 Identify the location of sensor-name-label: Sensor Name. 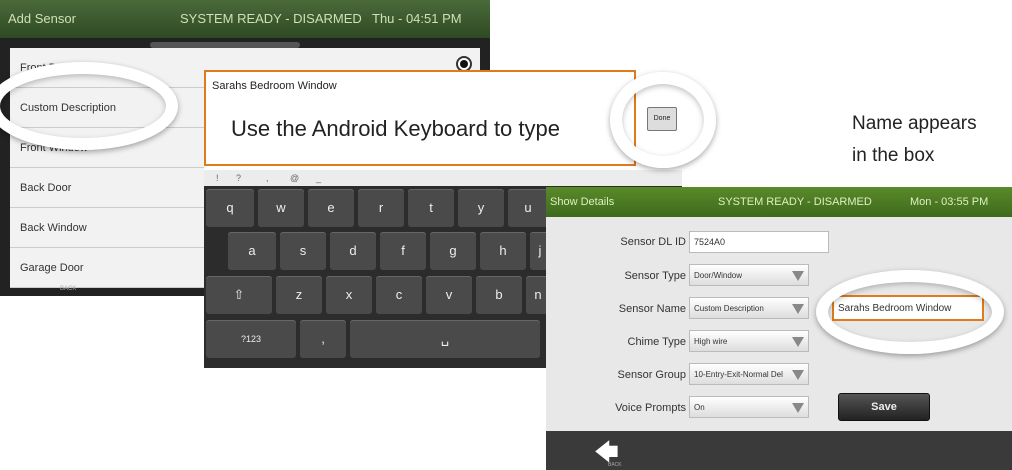
(652, 309).